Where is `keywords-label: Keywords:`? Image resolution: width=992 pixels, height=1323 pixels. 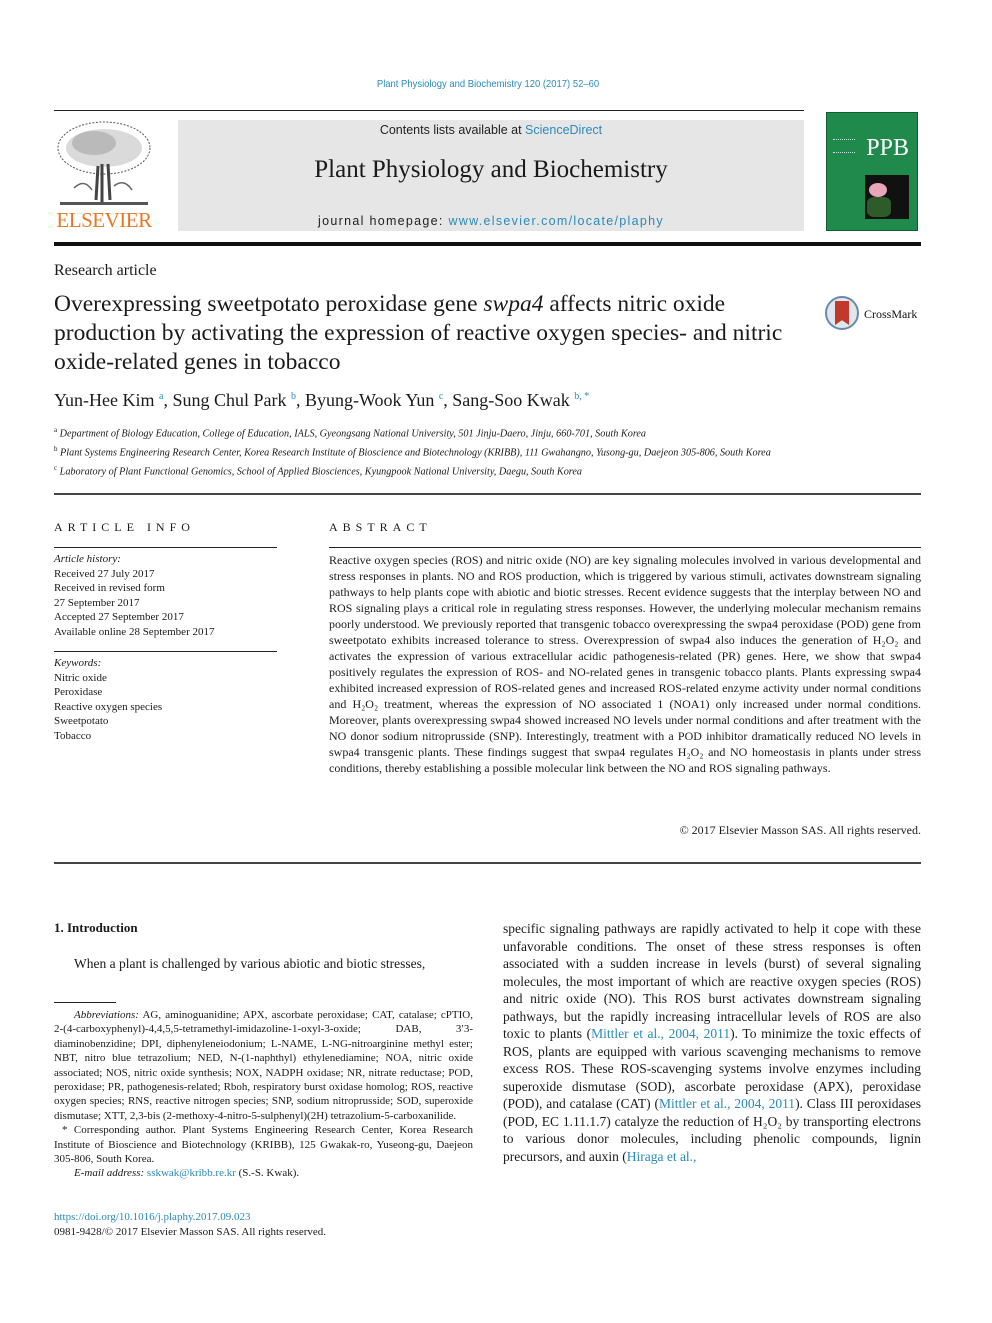 keywords-label: Keywords: is located at coordinates (78, 663).